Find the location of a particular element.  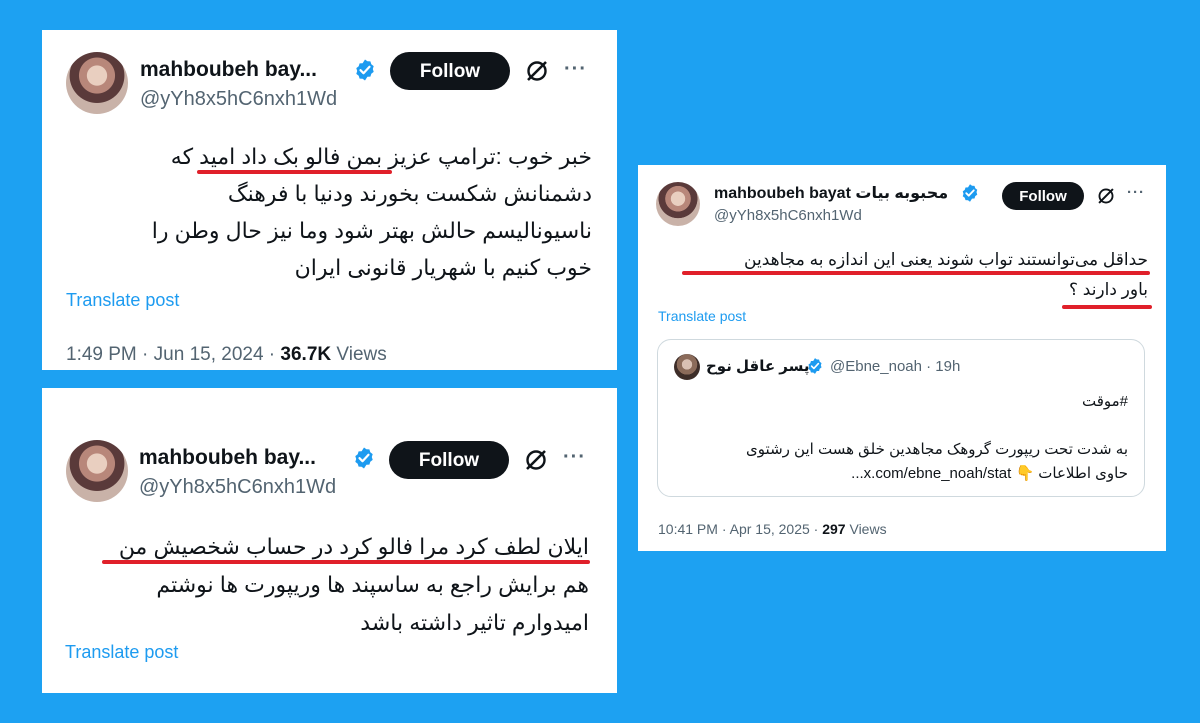

views-count: 297 is located at coordinates (834, 529).